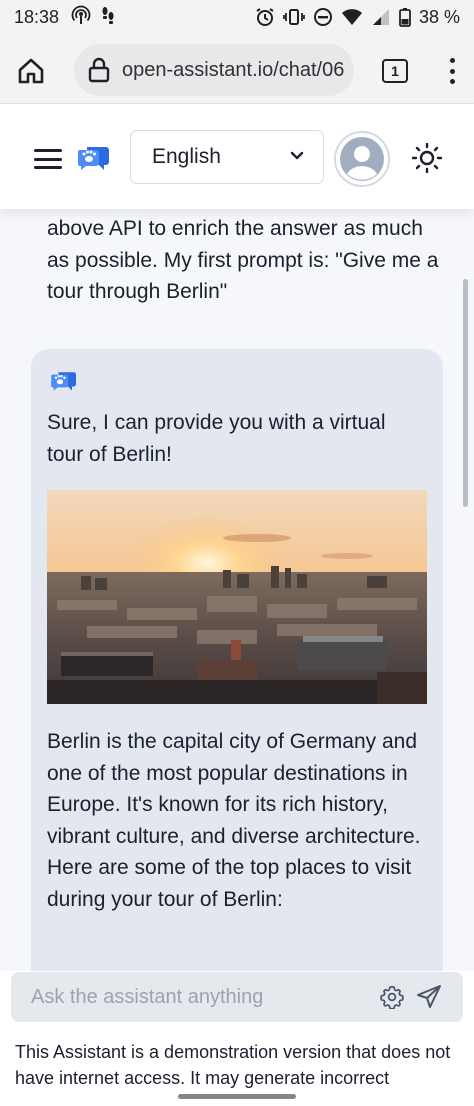  What do you see at coordinates (99, 70) in the screenshot?
I see `lock-icon` at bounding box center [99, 70].